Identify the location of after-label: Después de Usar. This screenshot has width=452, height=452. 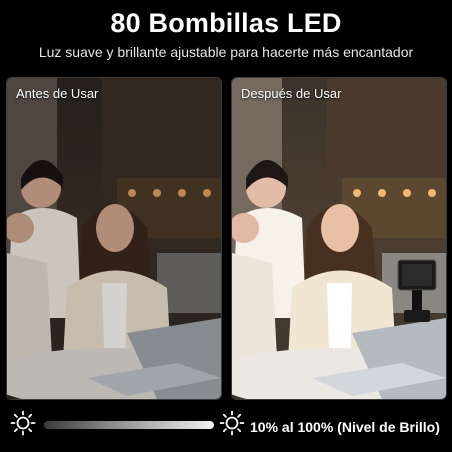
(291, 93).